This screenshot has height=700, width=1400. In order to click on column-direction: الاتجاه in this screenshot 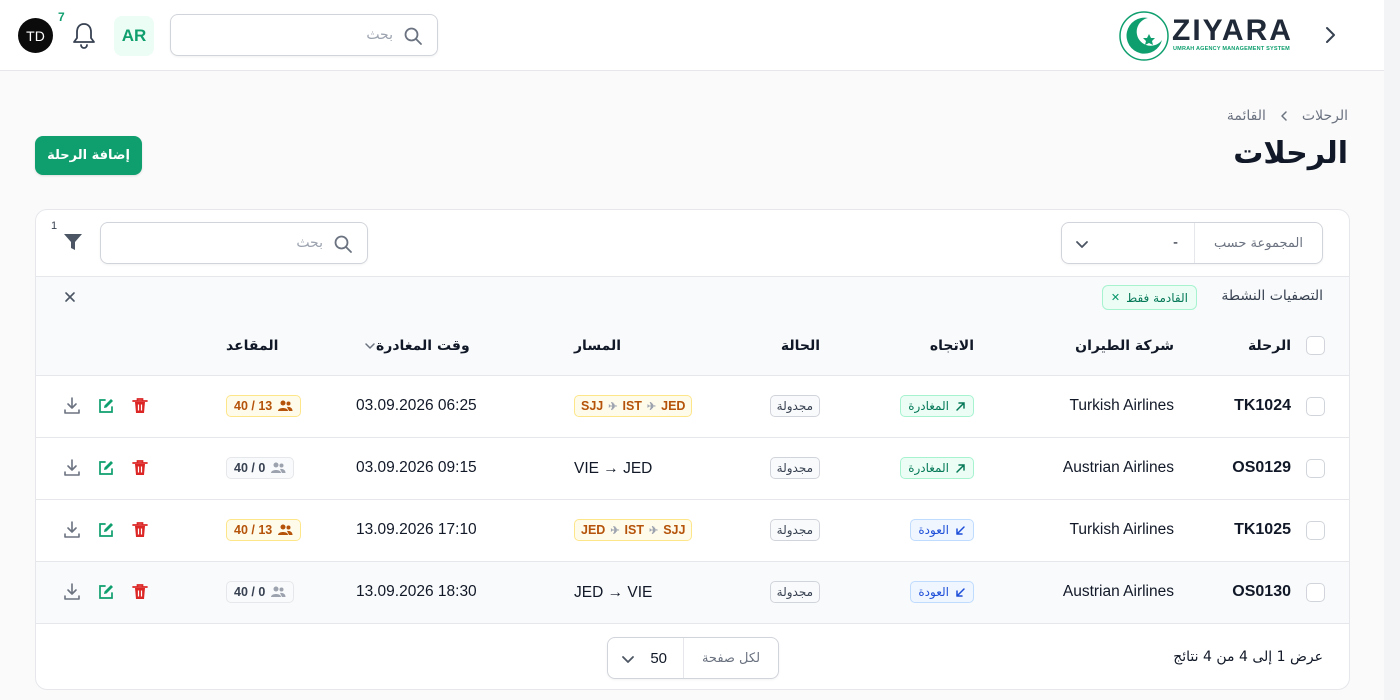, I will do `click(929, 346)`.